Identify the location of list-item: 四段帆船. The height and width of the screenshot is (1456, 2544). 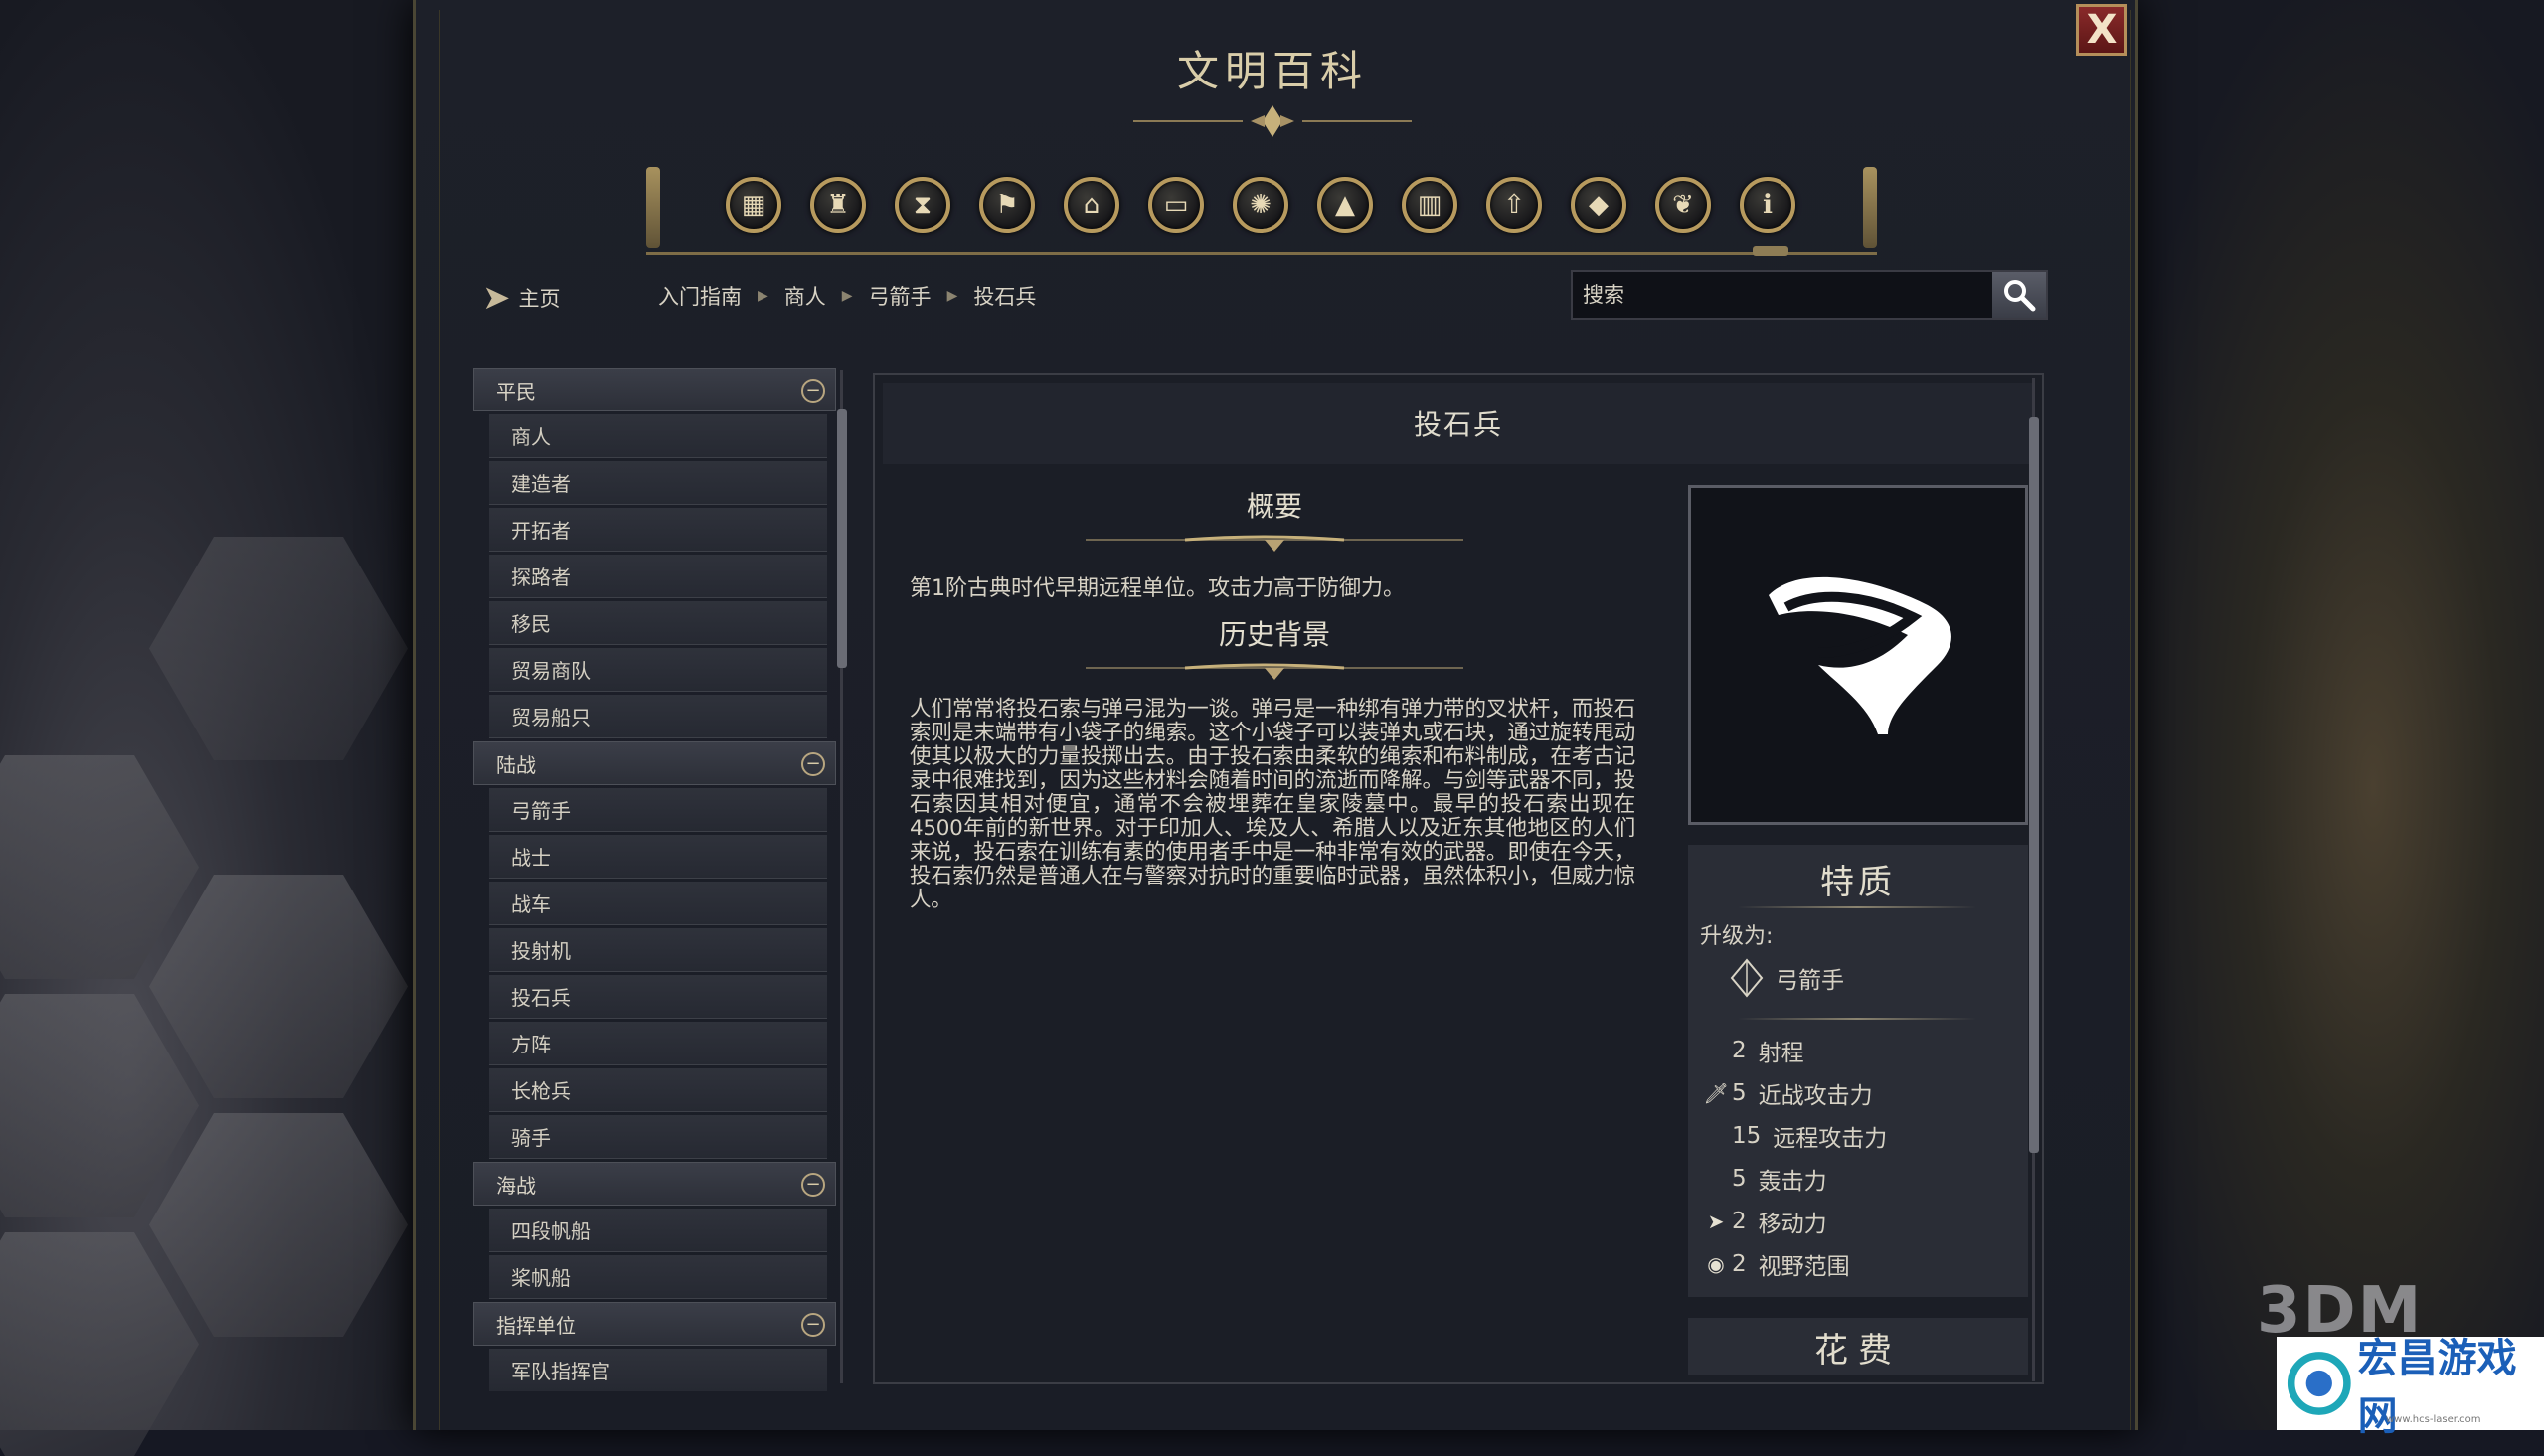
(658, 1230).